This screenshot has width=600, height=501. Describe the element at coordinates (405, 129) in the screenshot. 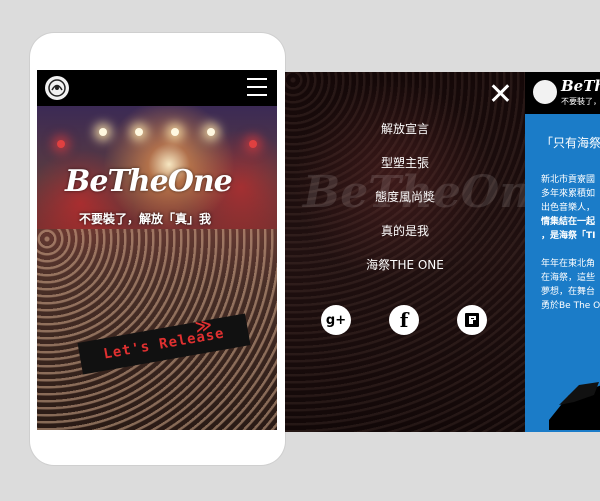

I see `menu-item-manifesto: 解放宣言` at that location.